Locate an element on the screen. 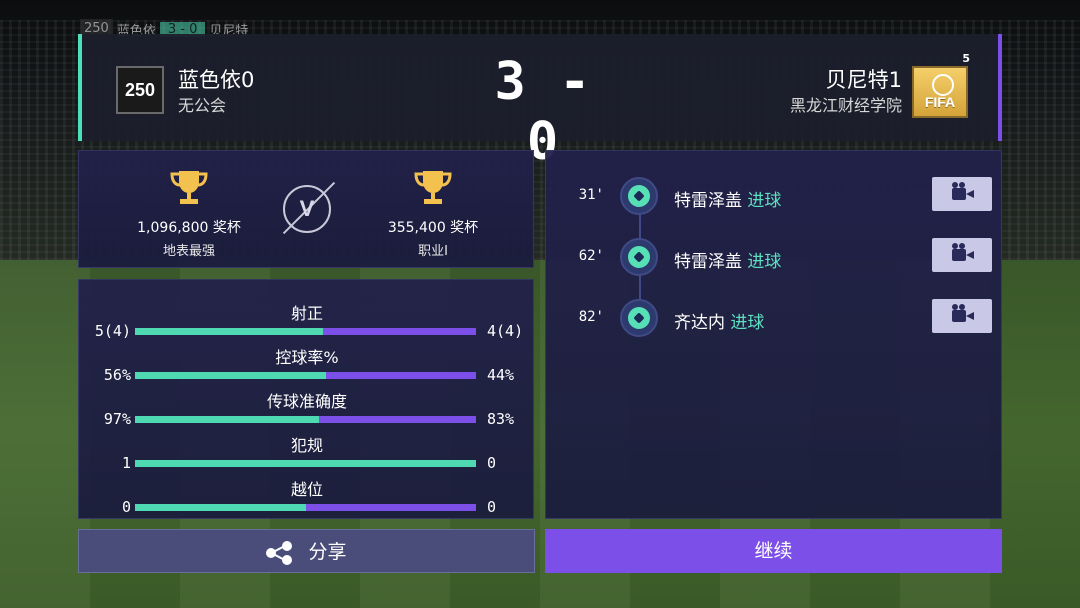  event-row: 62' 特雷泽盖 进球 is located at coordinates (774, 258).